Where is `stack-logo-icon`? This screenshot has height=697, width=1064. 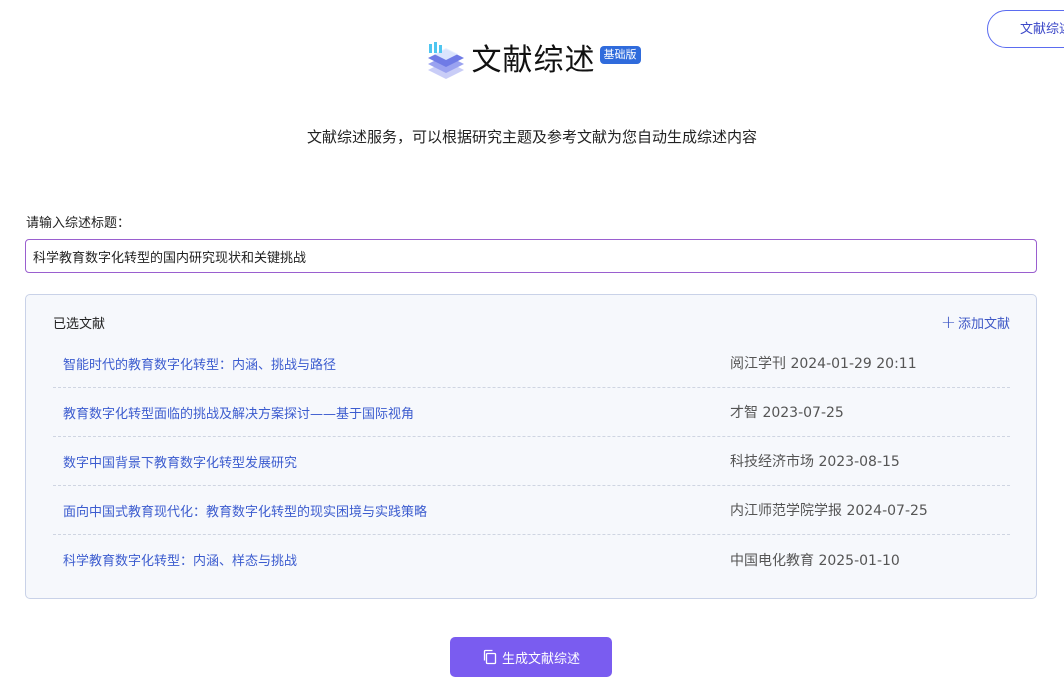
stack-logo-icon is located at coordinates (446, 61).